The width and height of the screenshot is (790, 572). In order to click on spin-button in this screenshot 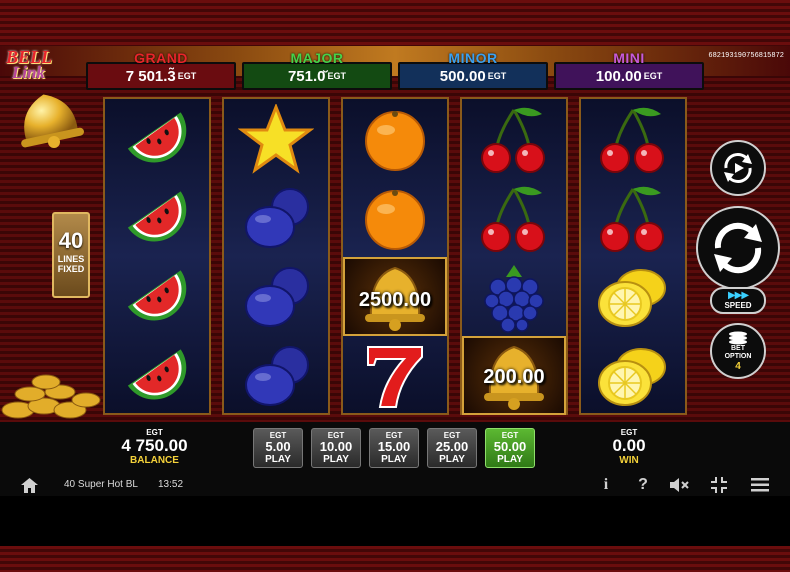, I will do `click(738, 248)`.